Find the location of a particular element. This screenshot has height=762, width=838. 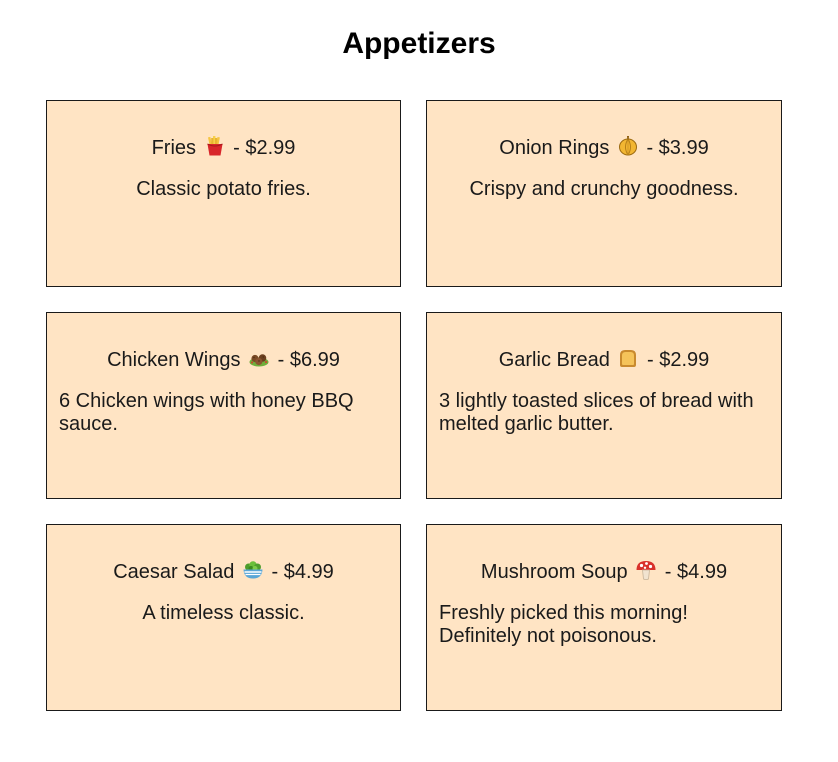

card-title: Onion Rings - $3.99 is located at coordinates (604, 147).